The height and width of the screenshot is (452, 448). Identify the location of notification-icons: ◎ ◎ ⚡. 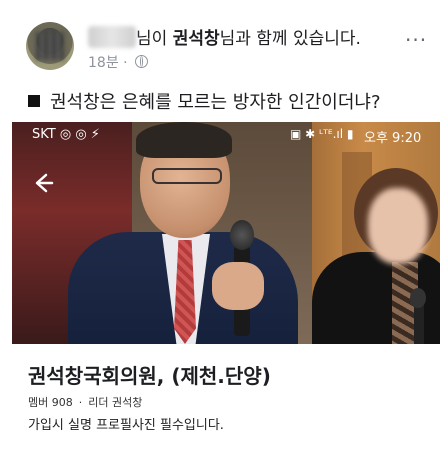
(79, 134).